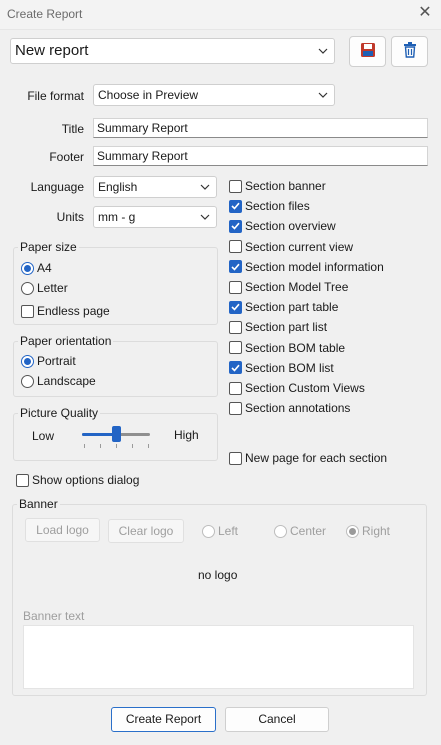  I want to click on banner-align-left-radio: Left, so click(220, 531).